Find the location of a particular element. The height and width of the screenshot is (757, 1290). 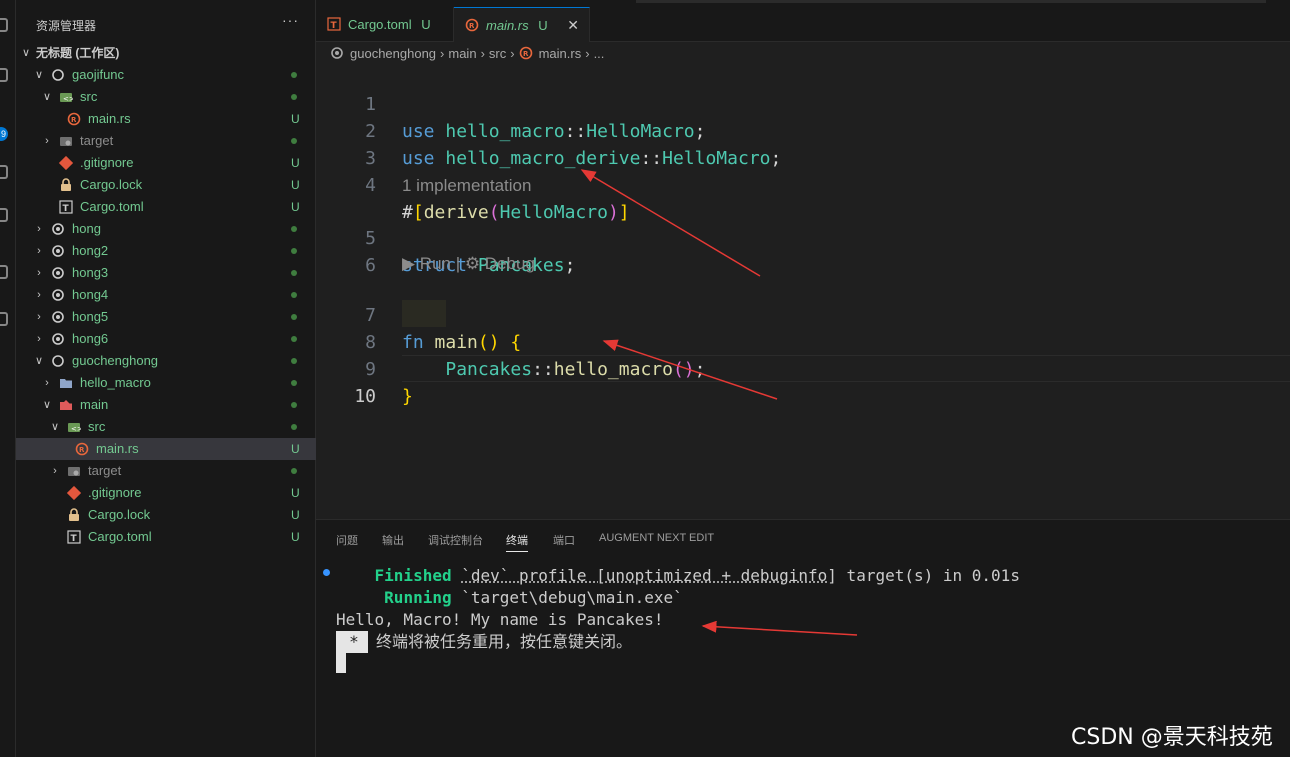

terminal-token: Finished is located at coordinates (413, 575).